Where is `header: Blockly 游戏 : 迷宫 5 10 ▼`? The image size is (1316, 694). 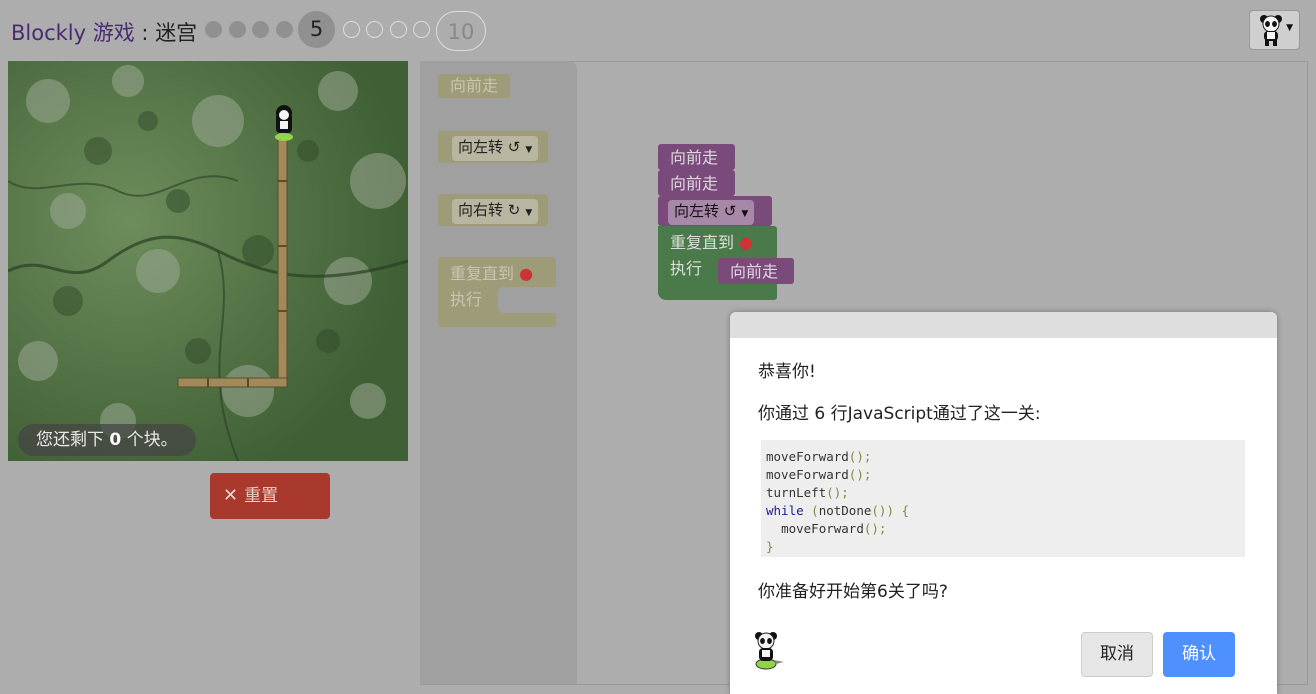
header: Blockly 游戏 : 迷宫 5 10 ▼ is located at coordinates (658, 30).